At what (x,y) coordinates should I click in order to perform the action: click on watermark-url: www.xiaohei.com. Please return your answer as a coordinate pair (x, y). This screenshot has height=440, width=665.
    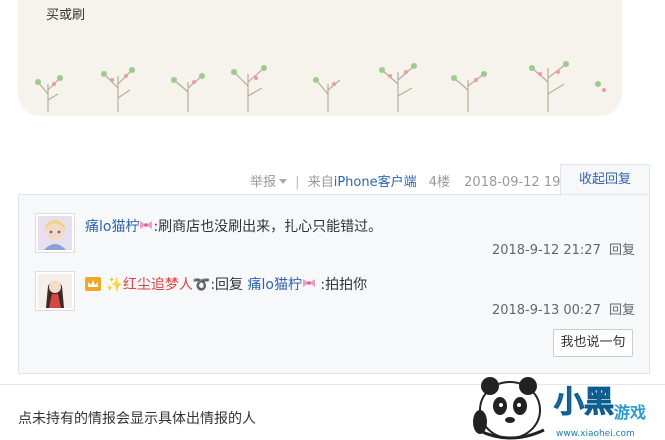
    Looking at the image, I should click on (595, 434).